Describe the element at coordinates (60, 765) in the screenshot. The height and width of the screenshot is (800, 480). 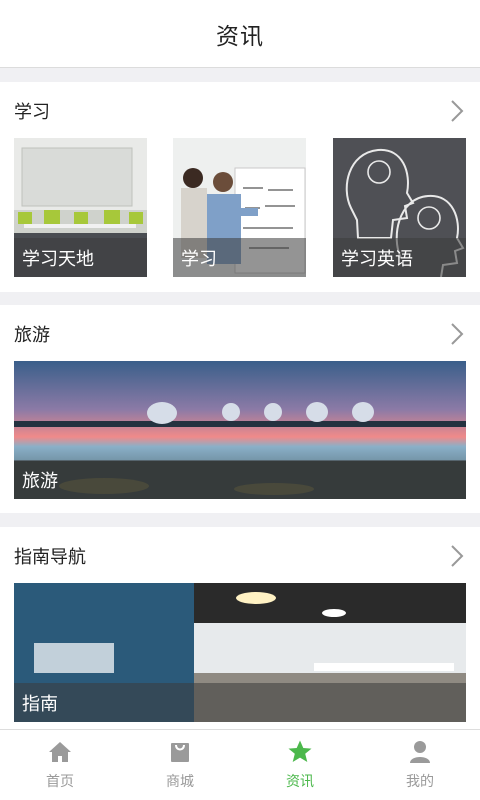
I see `tab-home: 首页` at that location.